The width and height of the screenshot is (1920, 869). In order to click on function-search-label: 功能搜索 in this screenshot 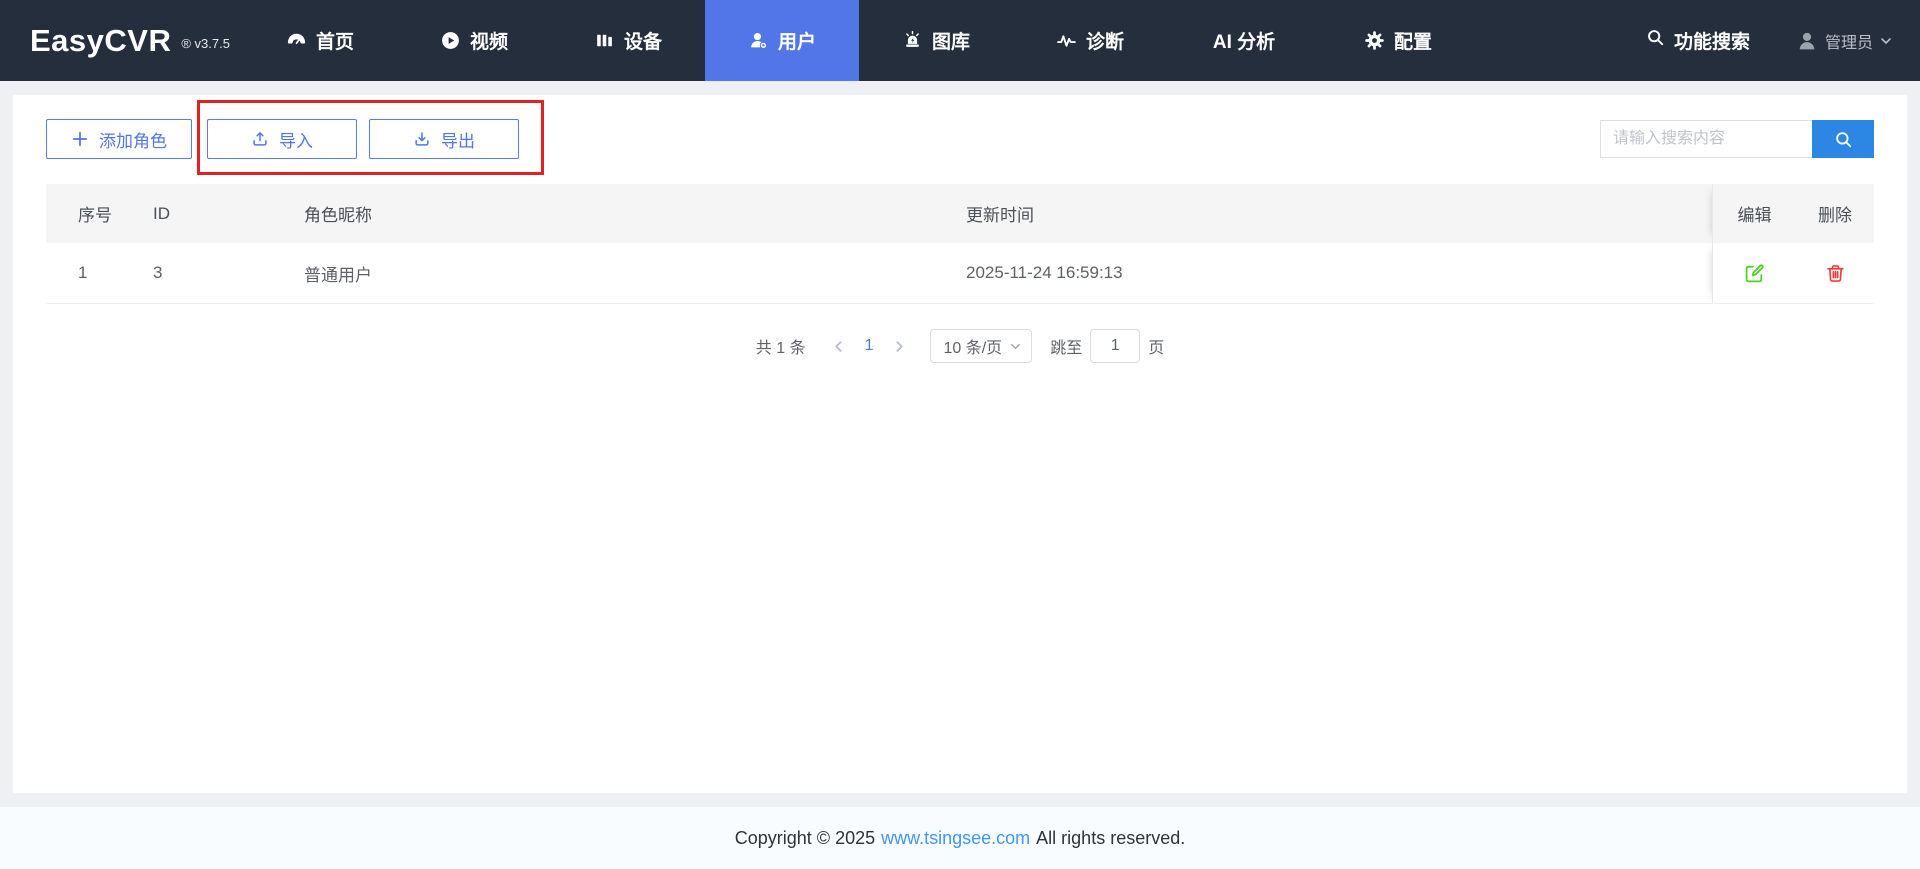, I will do `click(1711, 42)`.